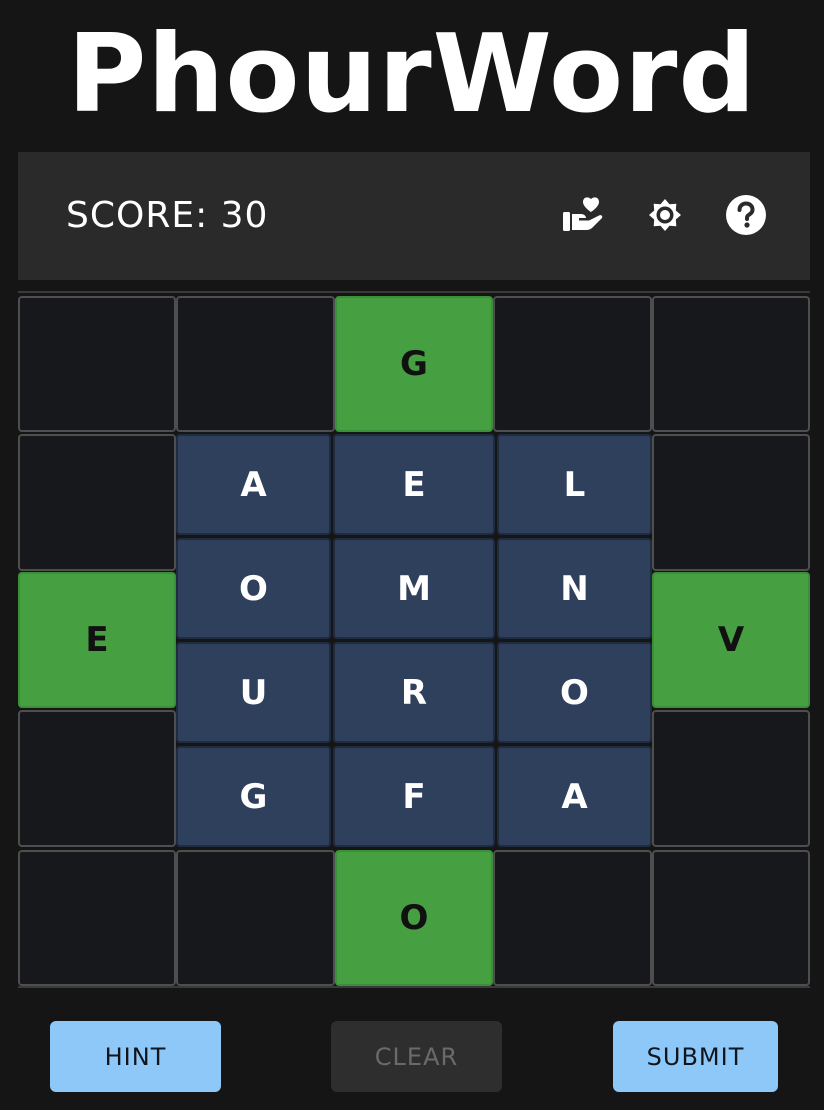 Image resolution: width=824 pixels, height=1110 pixels. What do you see at coordinates (253, 692) in the screenshot?
I see `inner-tile-r3c1: U` at bounding box center [253, 692].